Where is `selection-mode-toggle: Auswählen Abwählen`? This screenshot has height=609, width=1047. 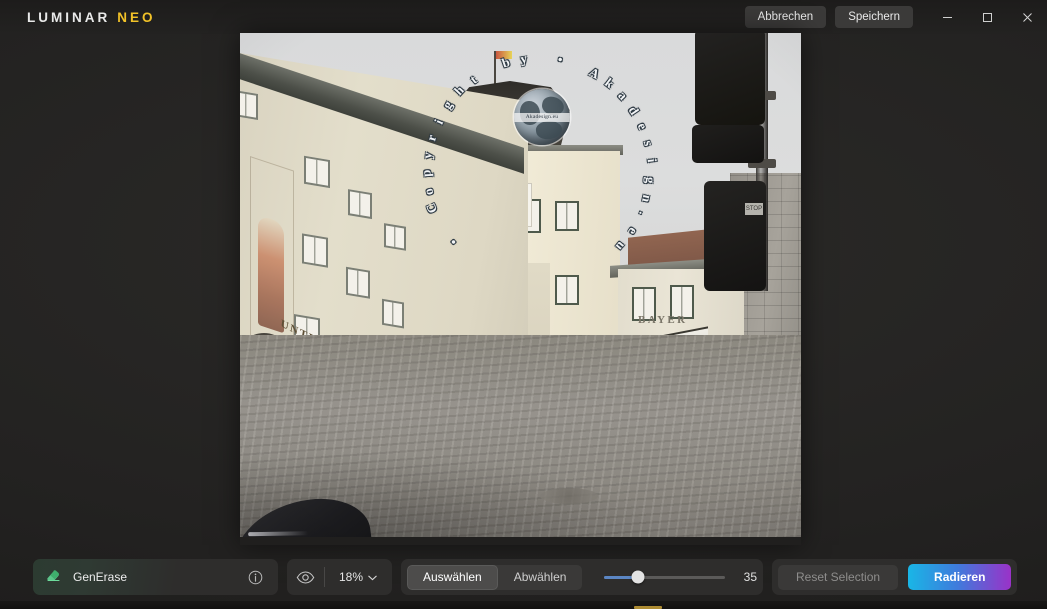
selection-mode-toggle: Auswählen Abwählen is located at coordinates (495, 577).